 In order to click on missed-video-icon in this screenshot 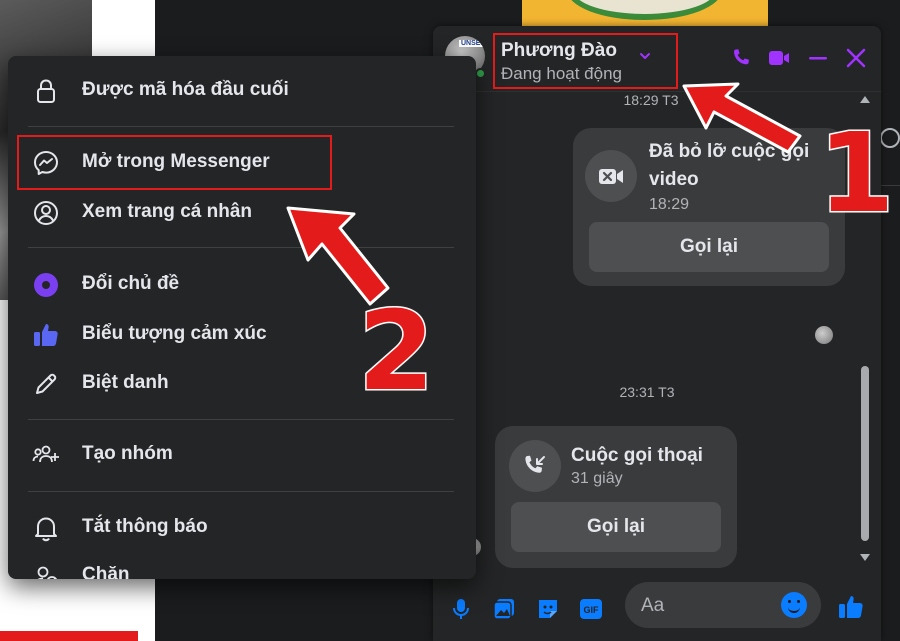, I will do `click(611, 176)`.